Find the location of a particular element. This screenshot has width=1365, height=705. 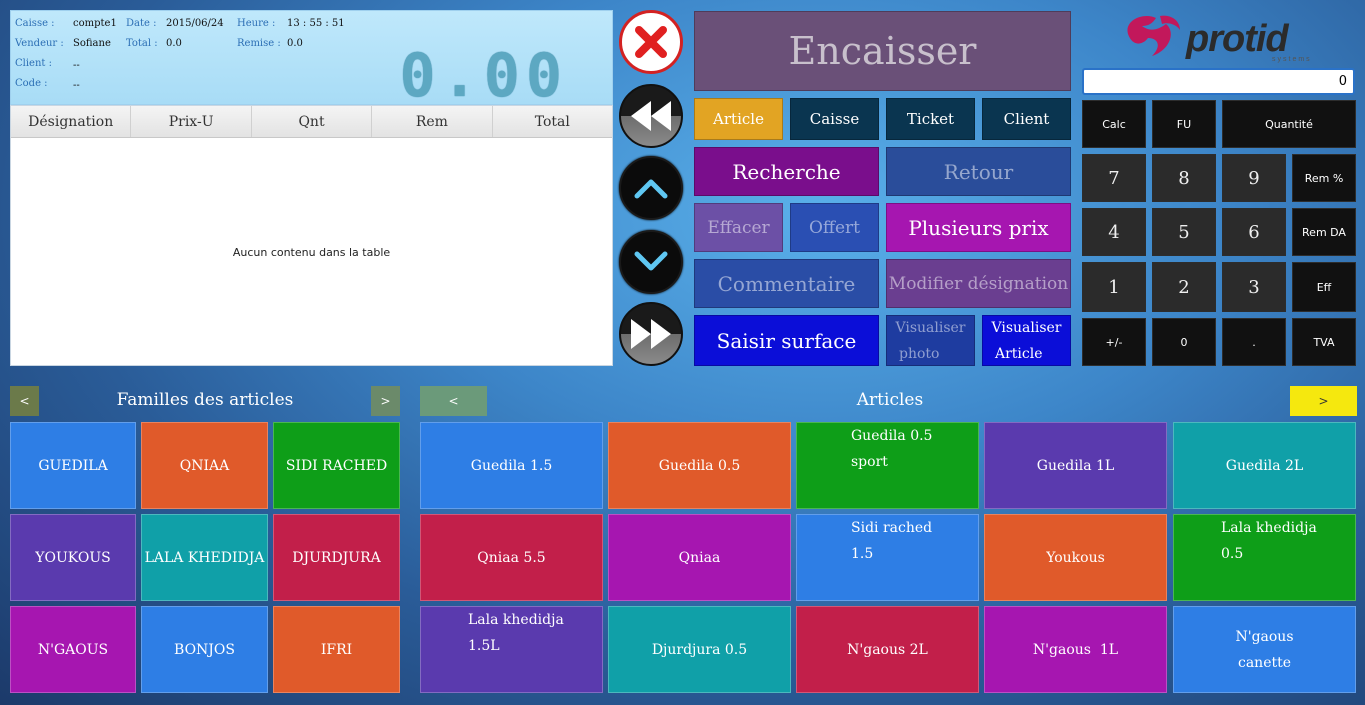

famille-bonjos: BONJOS is located at coordinates (204, 649).